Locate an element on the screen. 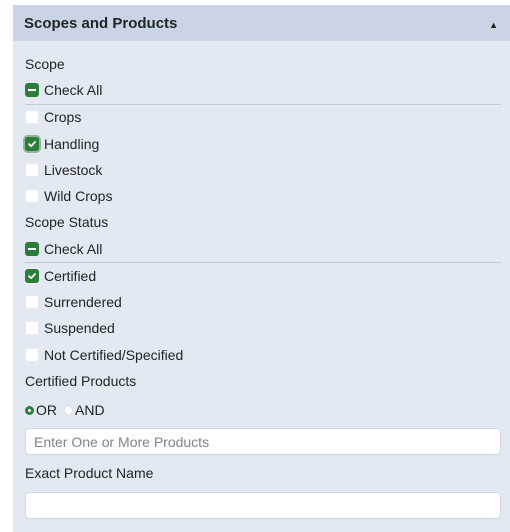 The image size is (510, 532). status-option-suspended: Suspended is located at coordinates (70, 328).